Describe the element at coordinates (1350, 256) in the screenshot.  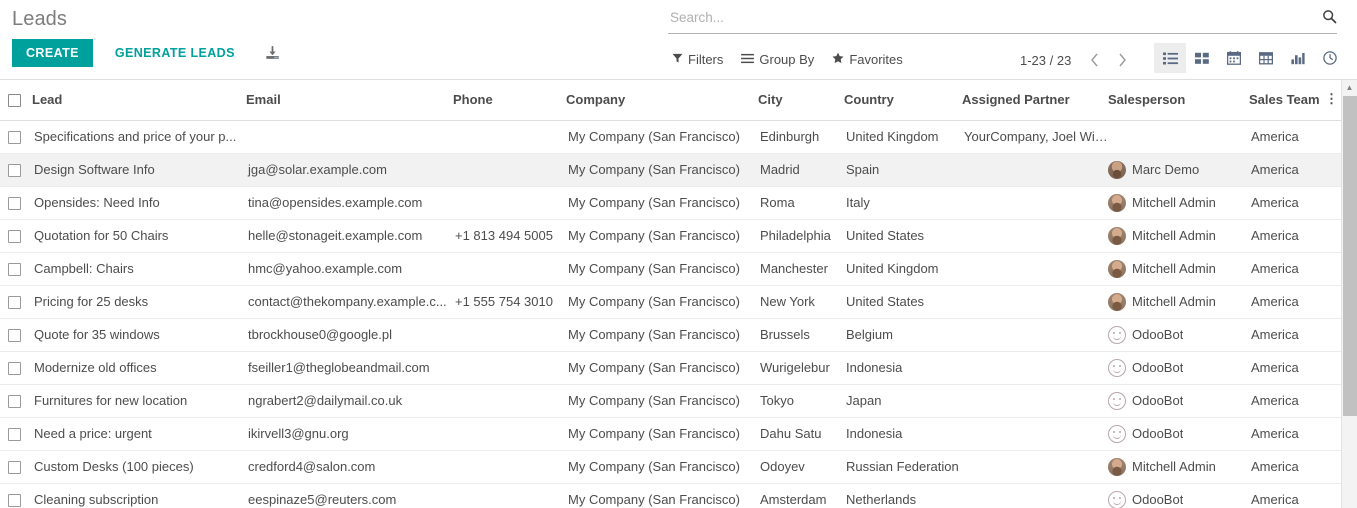
I see `scrollbar-thumb` at that location.